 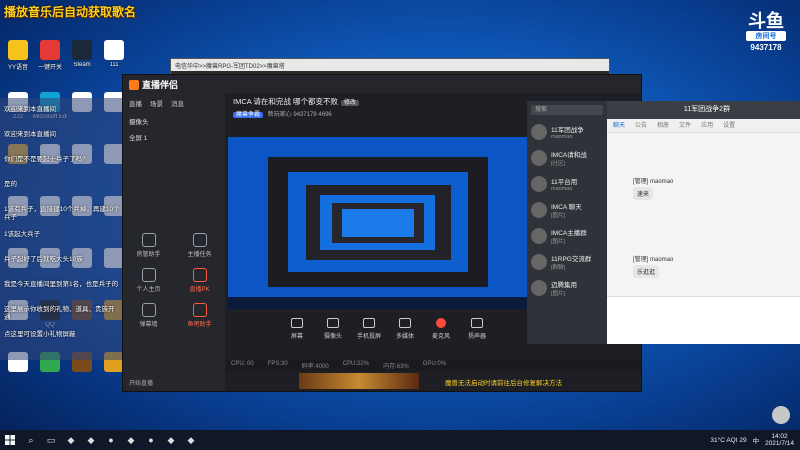 I want to click on toolbar-label: 摄像头, so click(x=332, y=337).